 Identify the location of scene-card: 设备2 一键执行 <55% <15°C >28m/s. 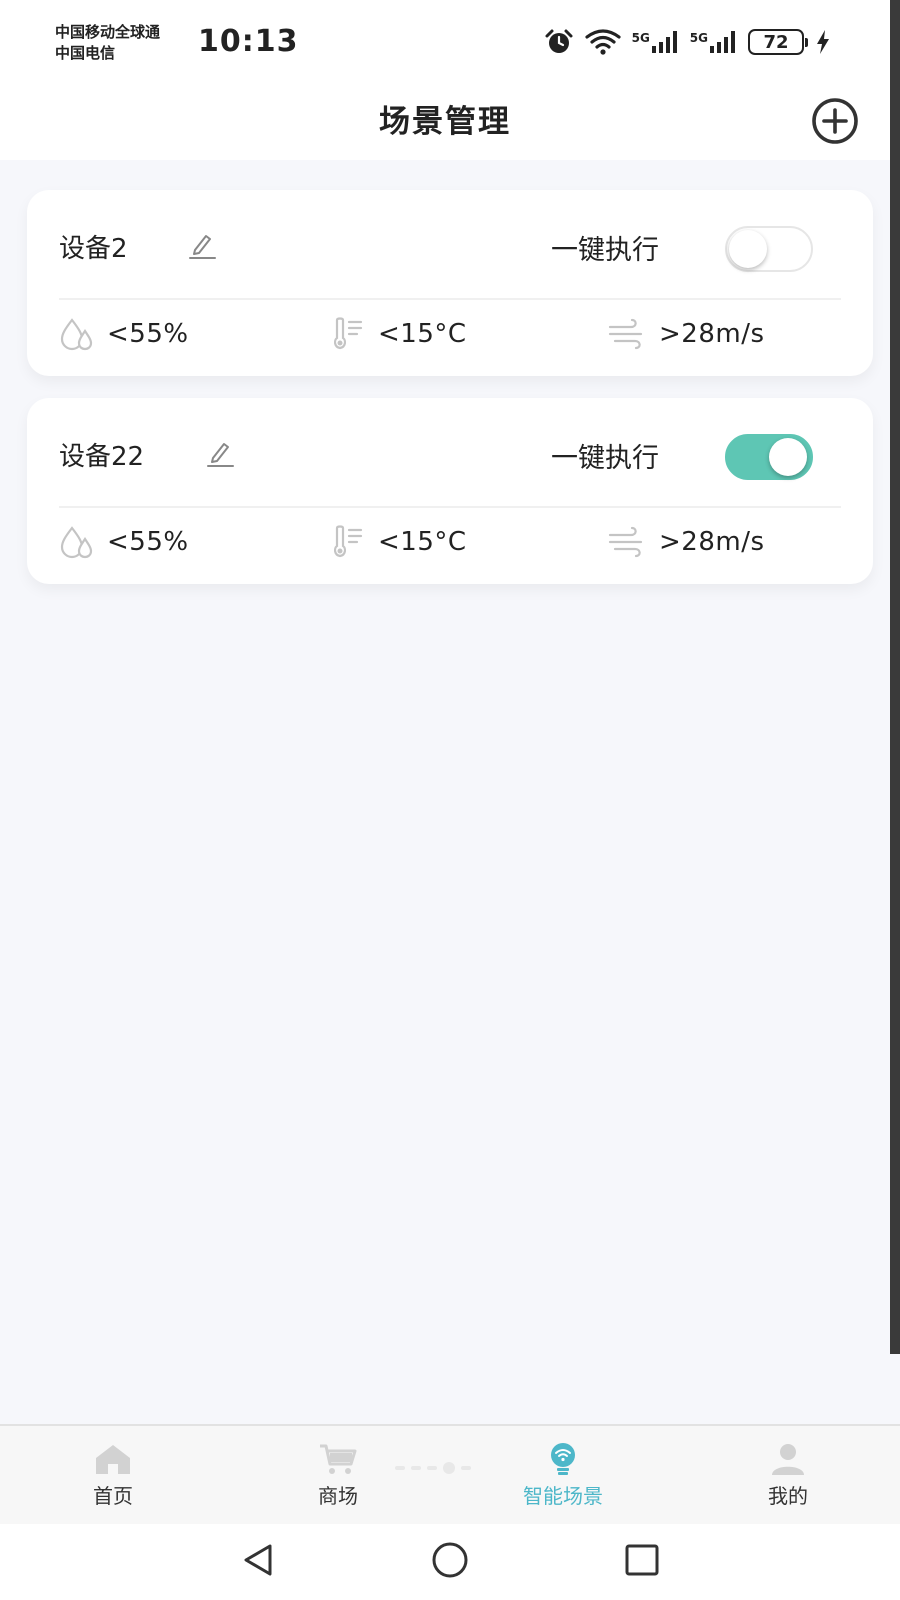
(450, 283).